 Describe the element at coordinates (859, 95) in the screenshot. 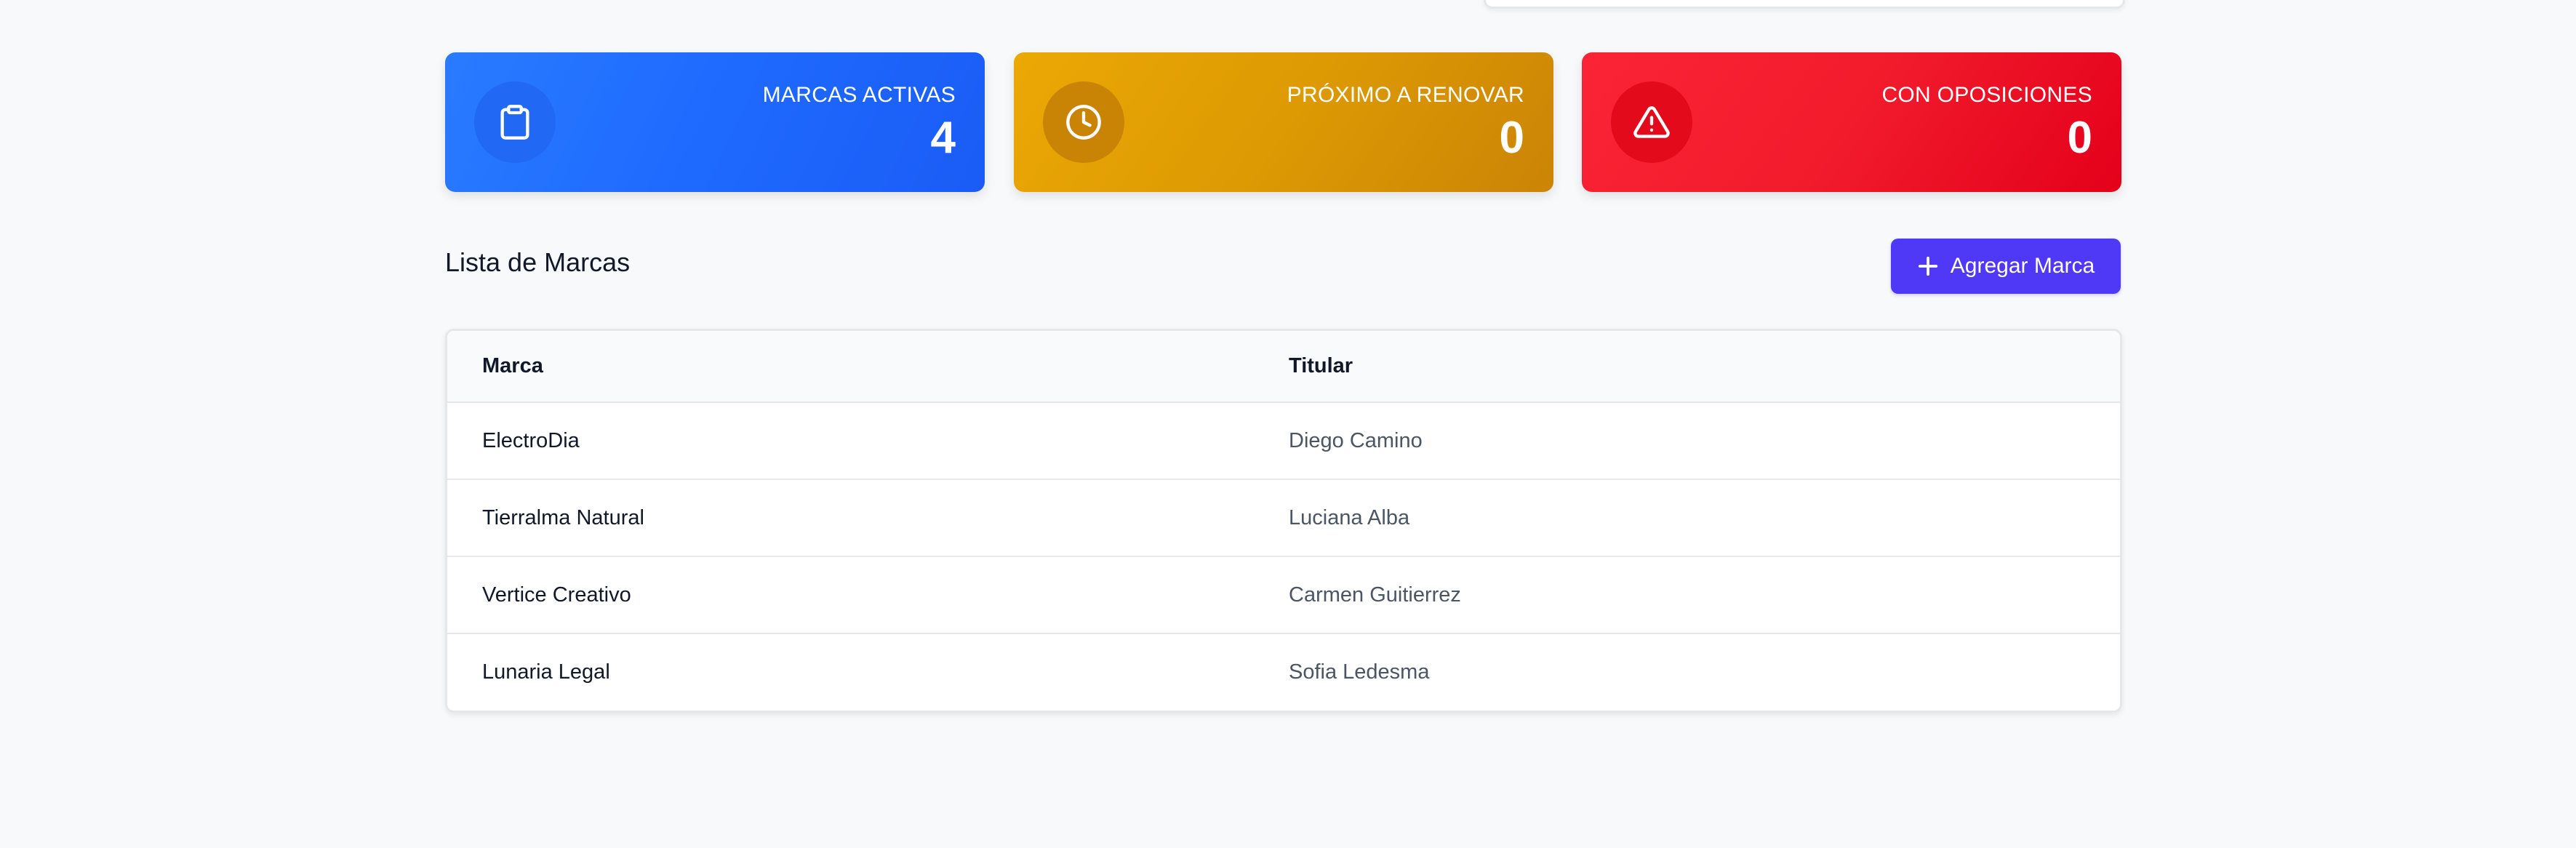

I see `stat-label: MARCAS ACTIVAS` at that location.